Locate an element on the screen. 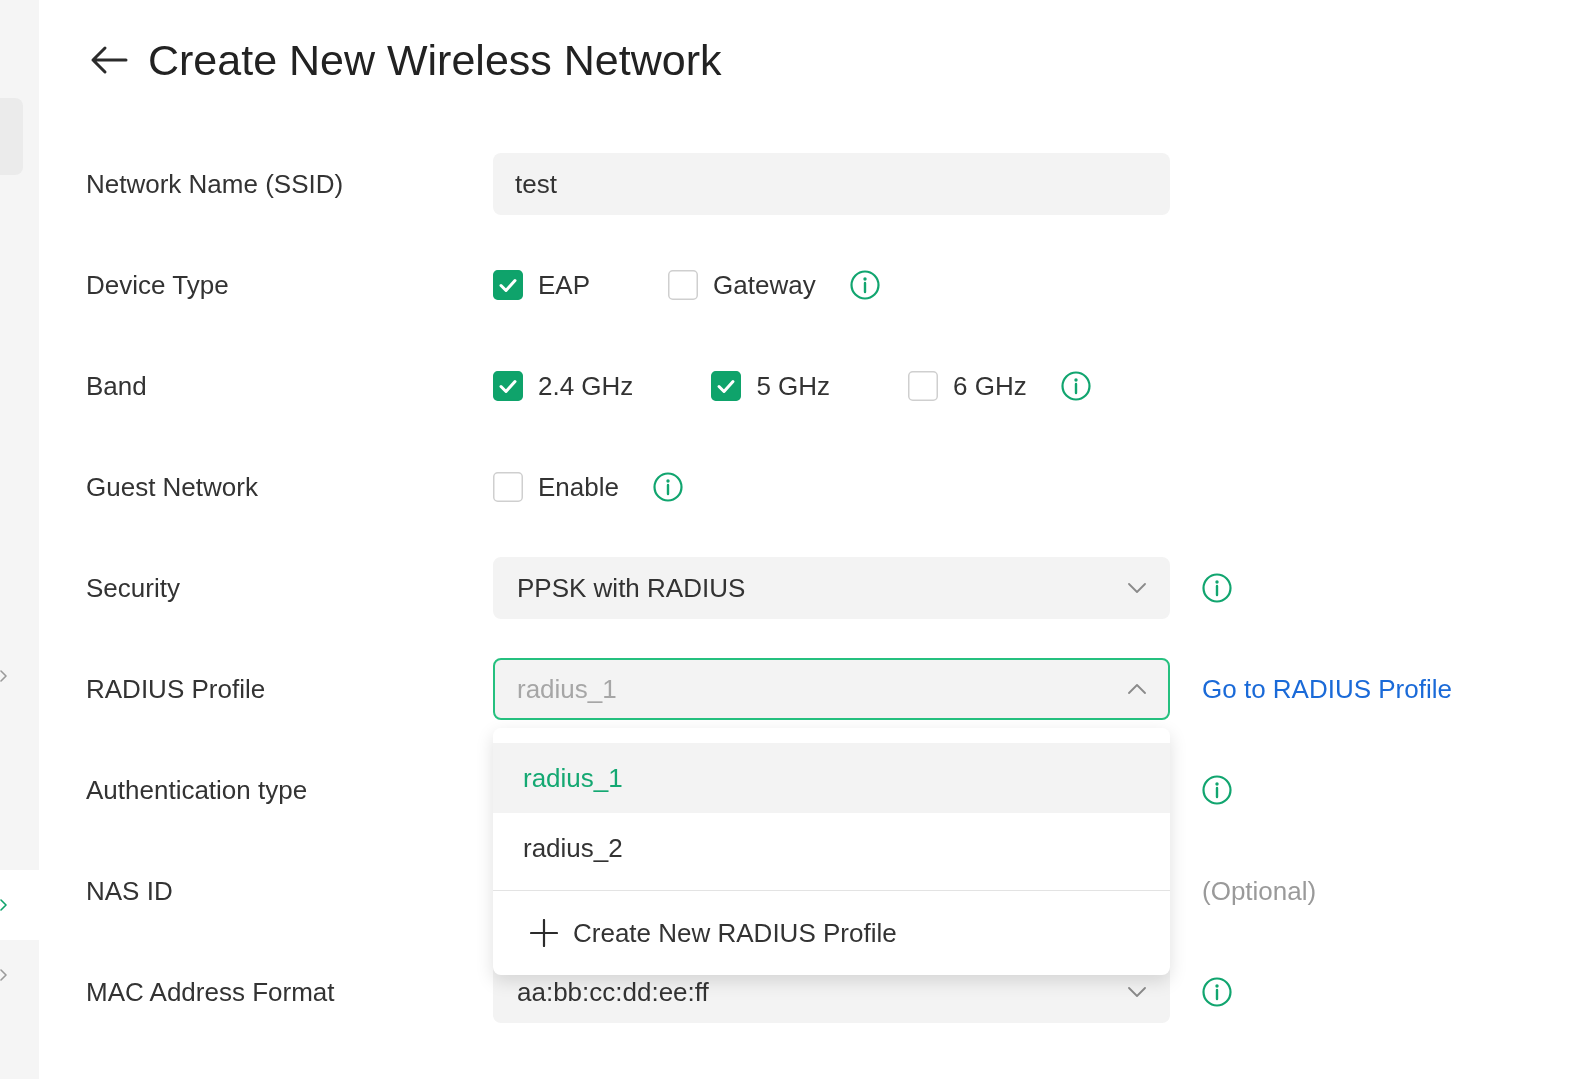 The height and width of the screenshot is (1079, 1581). field-label: Guest Network is located at coordinates (172, 487).